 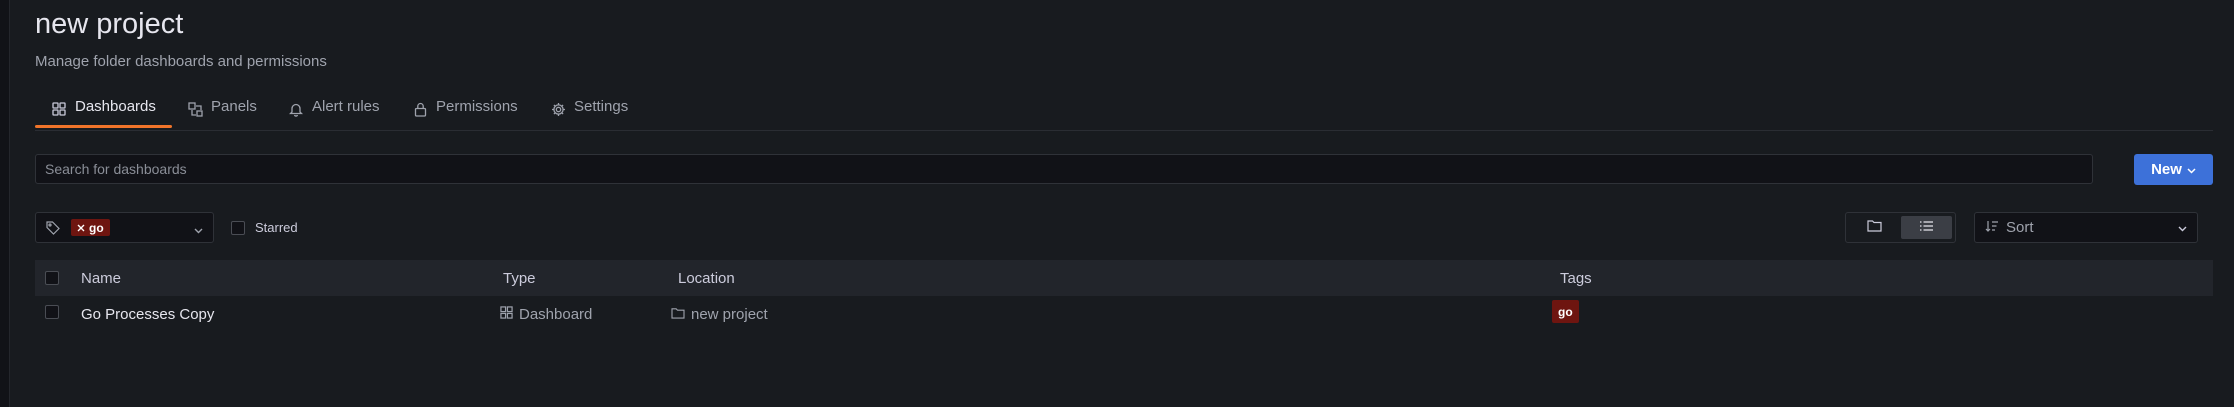 I want to click on starred-filter: Starred, so click(x=264, y=227).